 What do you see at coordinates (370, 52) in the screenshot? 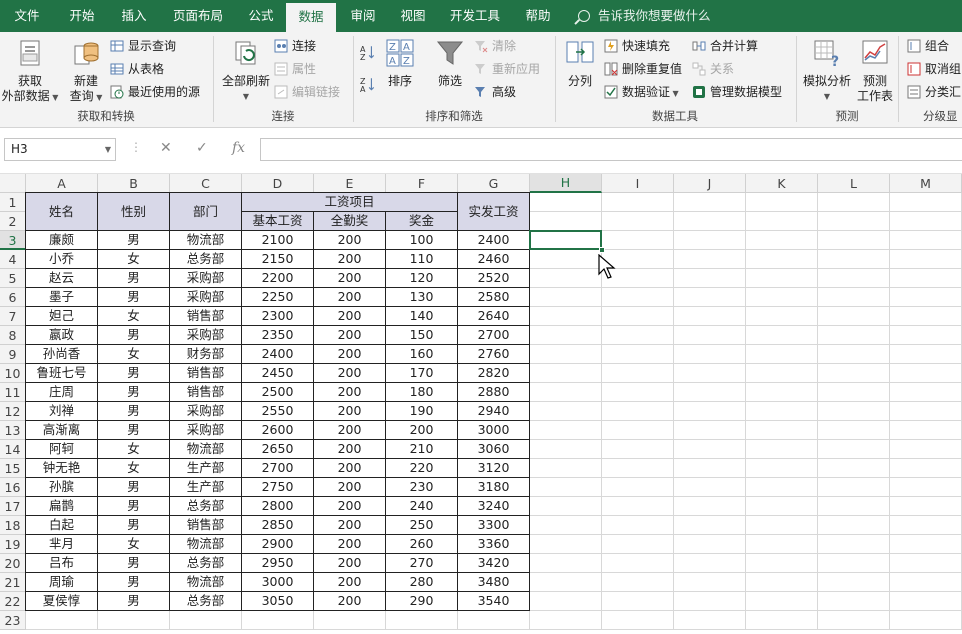
I see `sort-ascending-button: AZ` at bounding box center [370, 52].